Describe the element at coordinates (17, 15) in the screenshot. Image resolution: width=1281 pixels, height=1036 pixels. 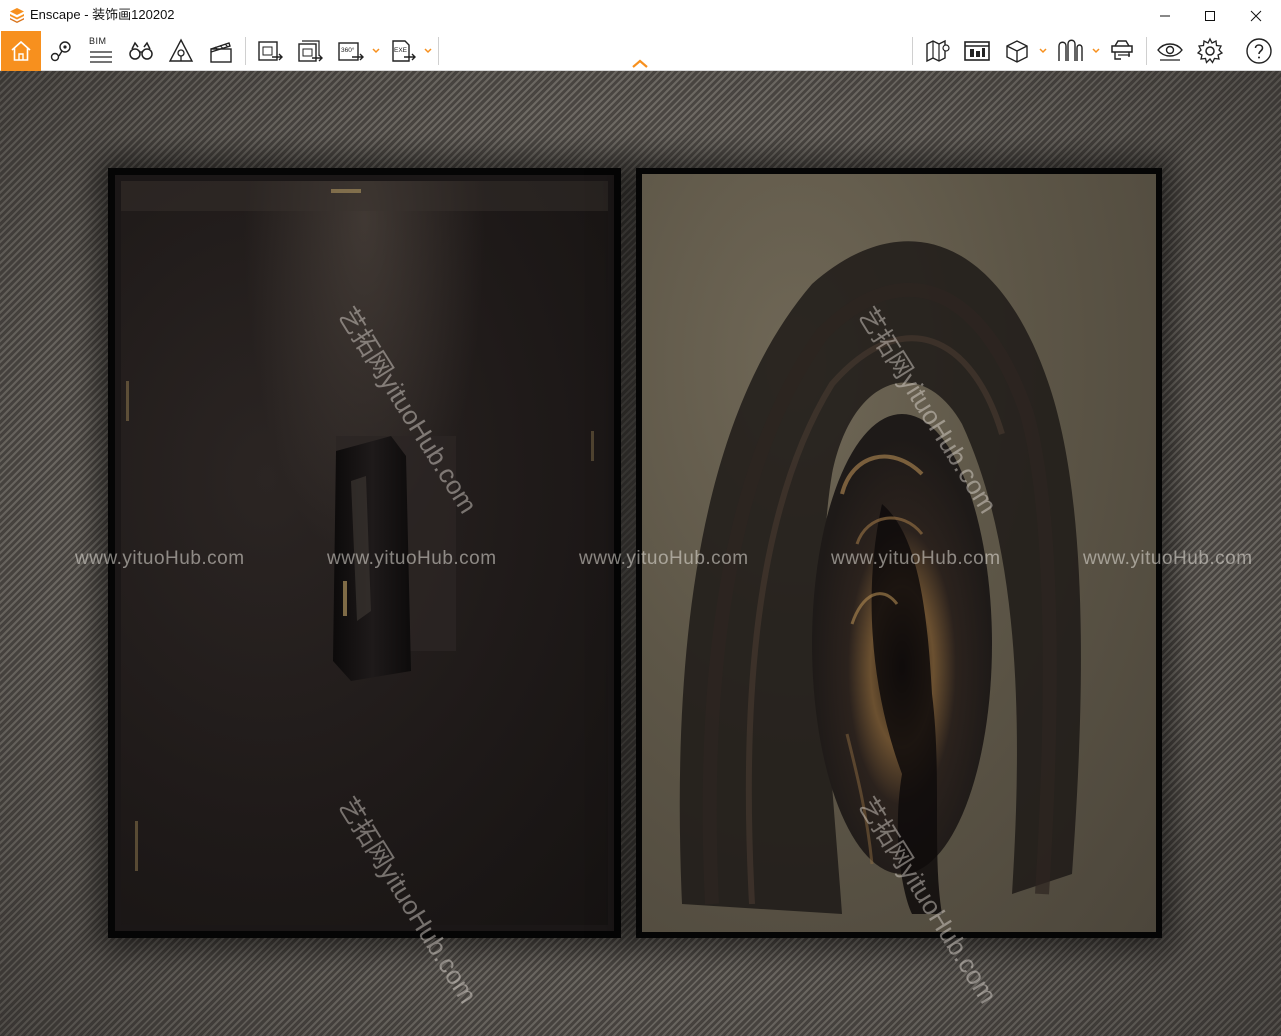
I see `enscape-logo-icon` at that location.